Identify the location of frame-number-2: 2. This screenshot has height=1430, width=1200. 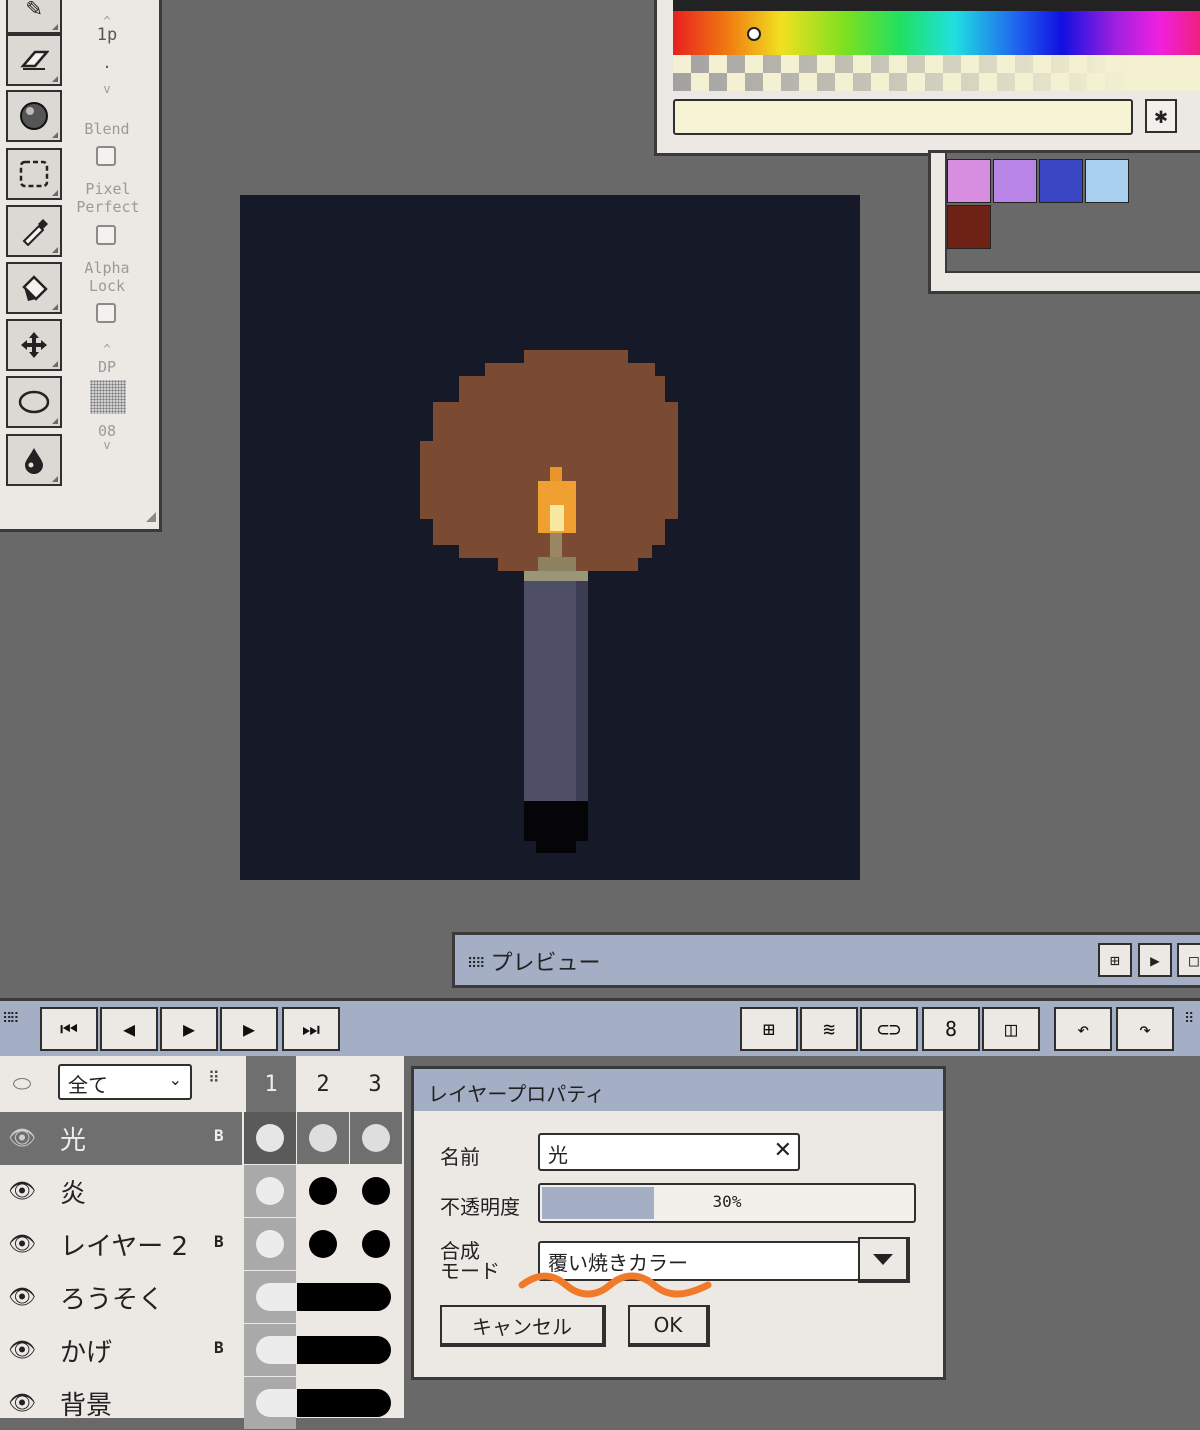
(323, 1084).